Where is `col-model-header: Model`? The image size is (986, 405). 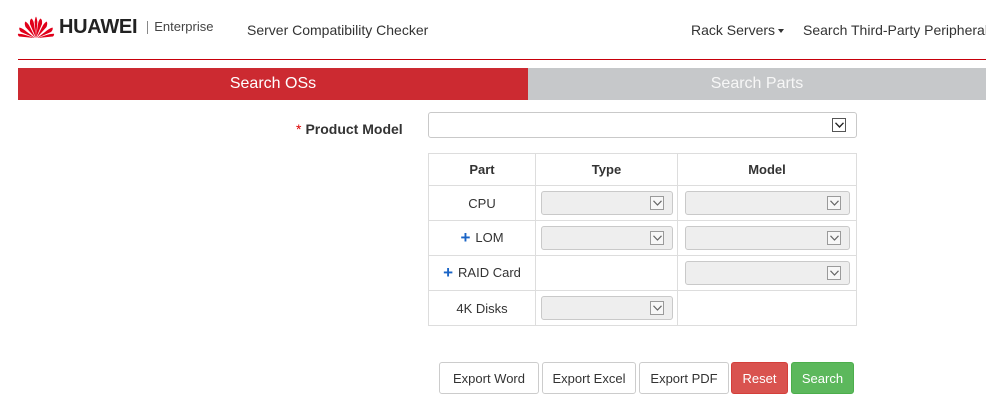
col-model-header: Model is located at coordinates (767, 169).